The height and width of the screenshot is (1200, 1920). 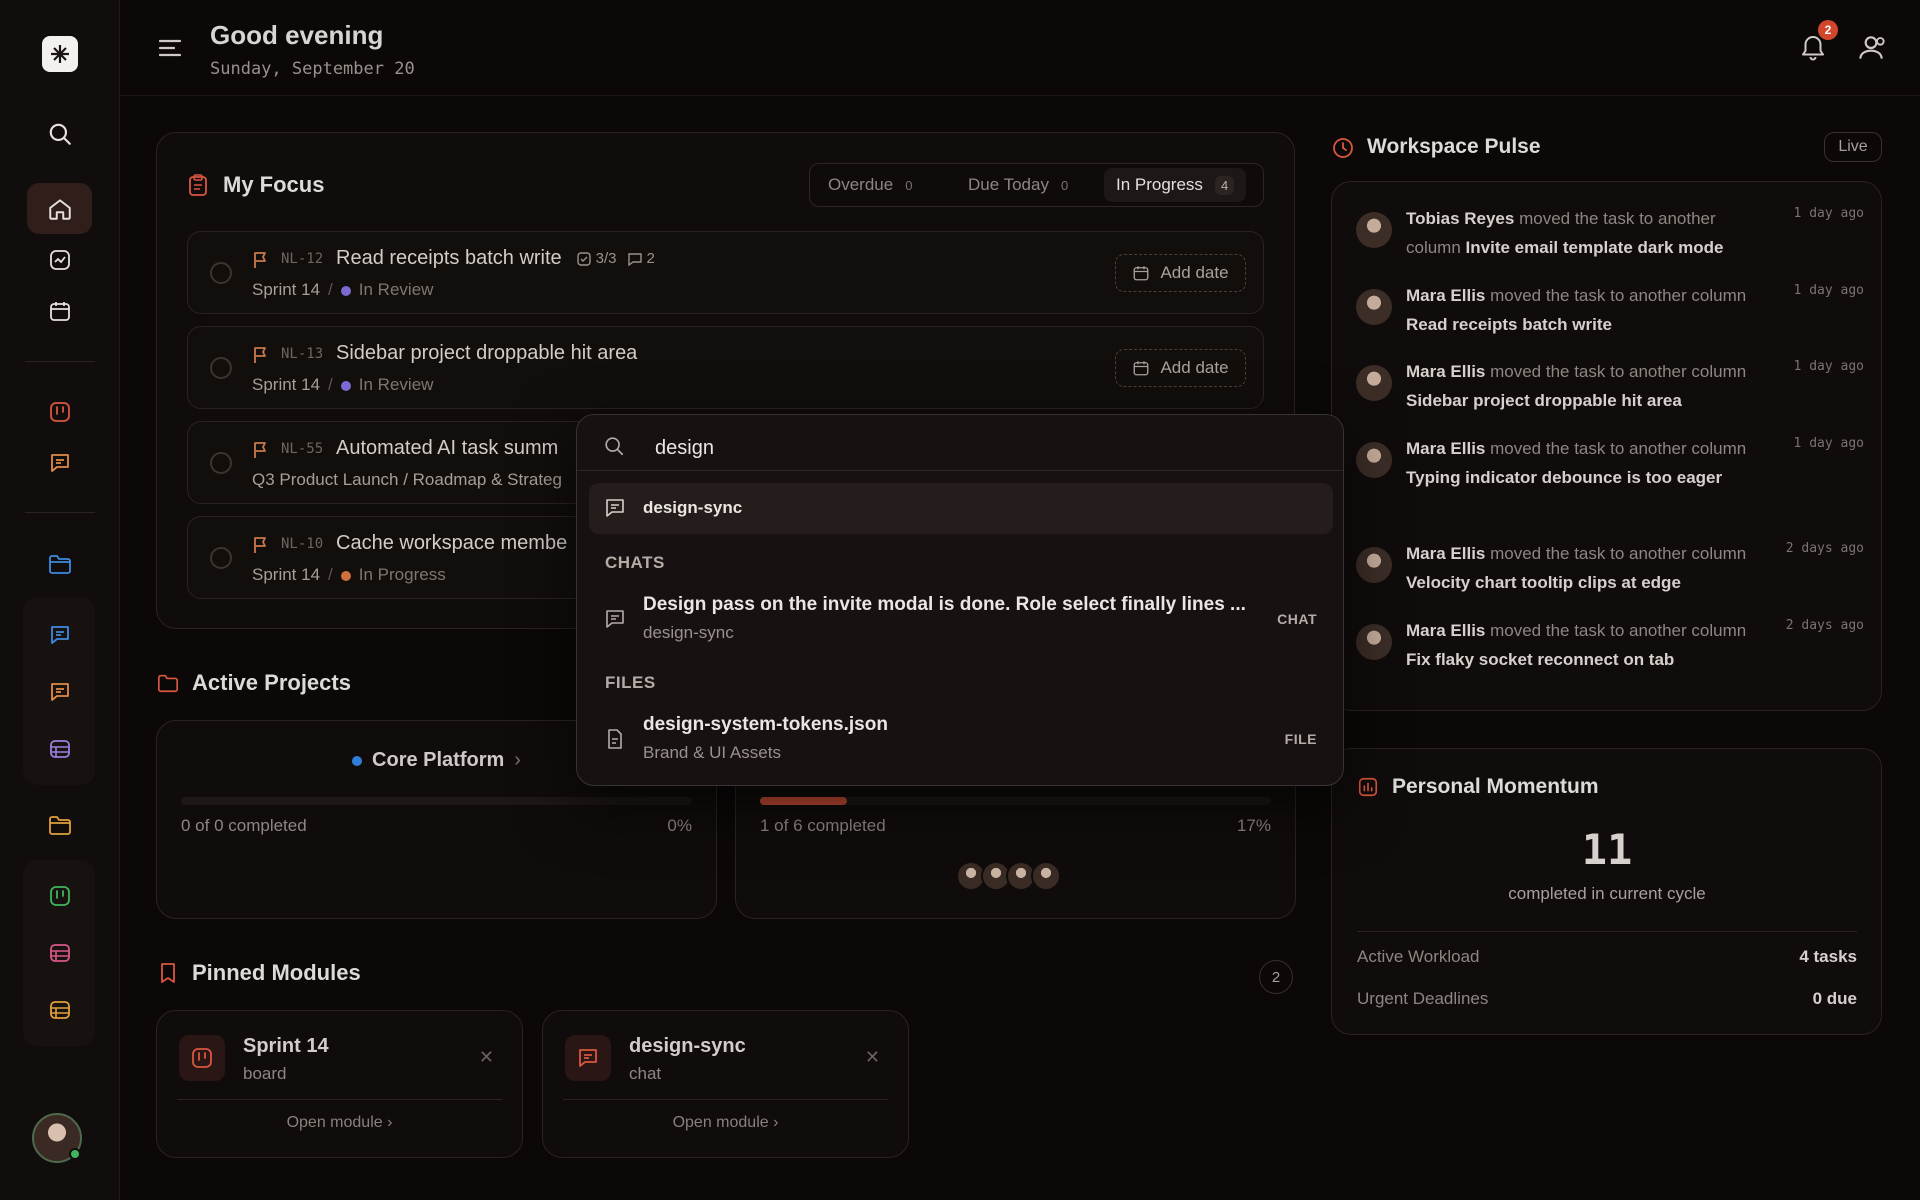 I want to click on activity-user: Mara Ellis, so click(x=1446, y=553).